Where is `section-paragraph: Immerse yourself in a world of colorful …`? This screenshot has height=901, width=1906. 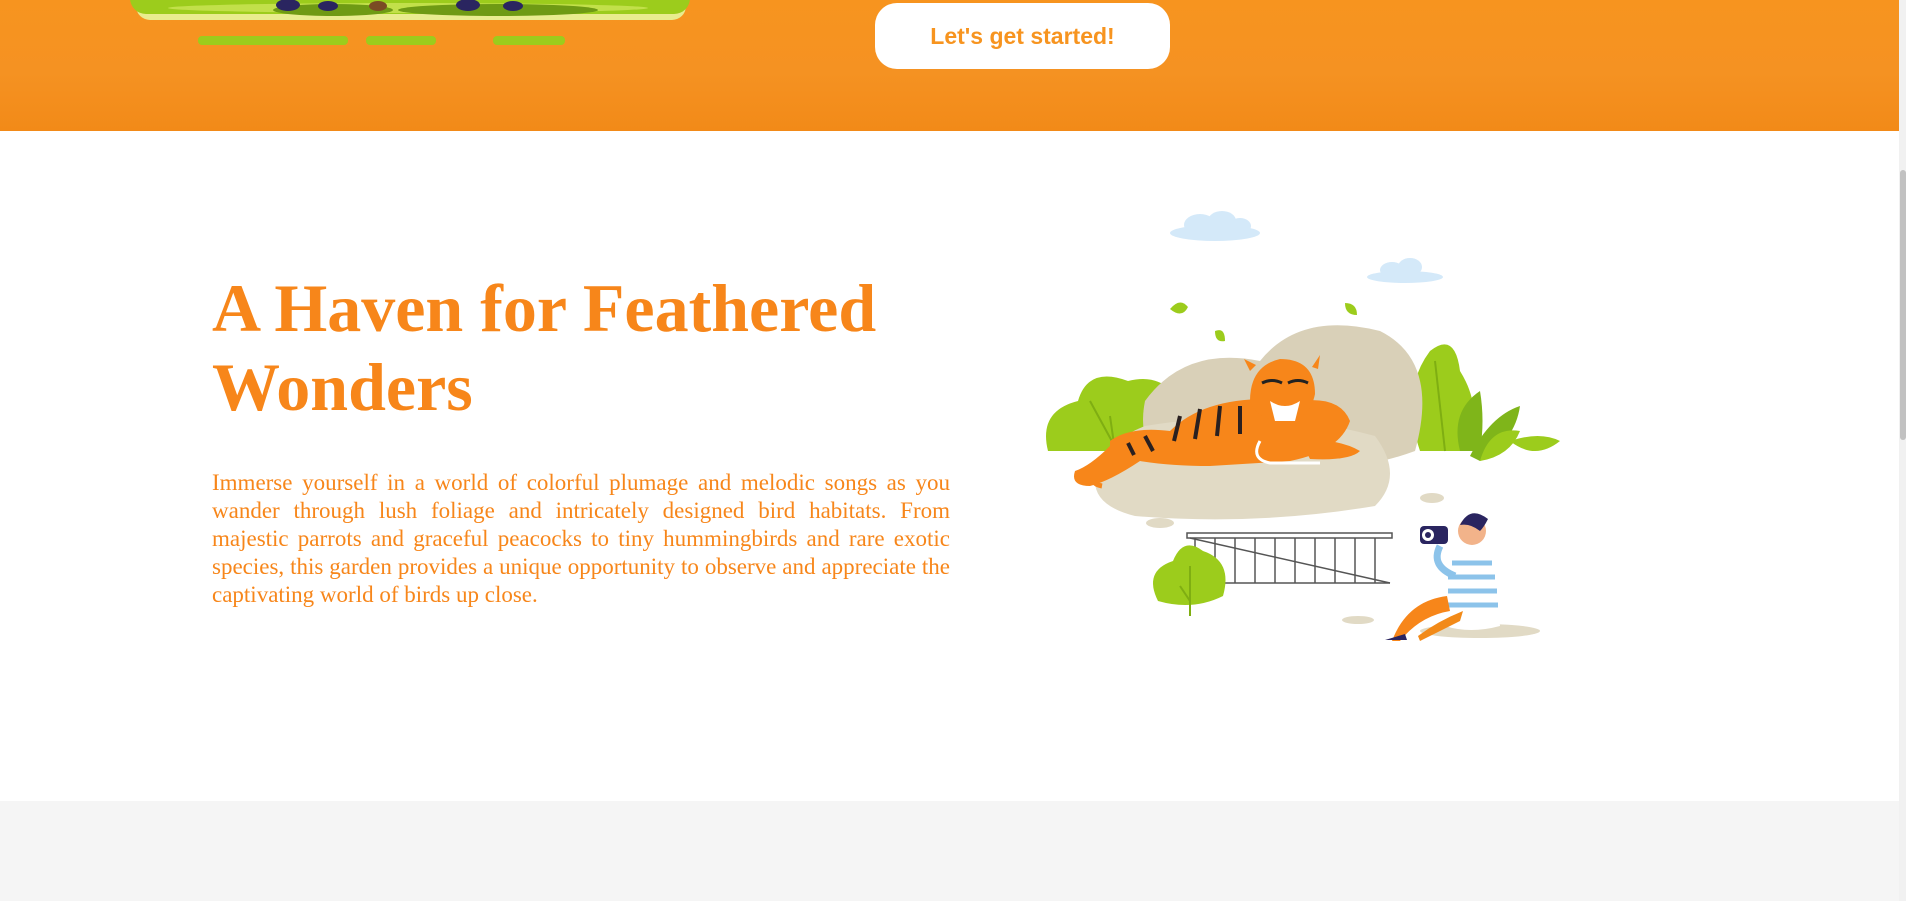
section-paragraph: Immerse yourself in a world of colorful … is located at coordinates (581, 538).